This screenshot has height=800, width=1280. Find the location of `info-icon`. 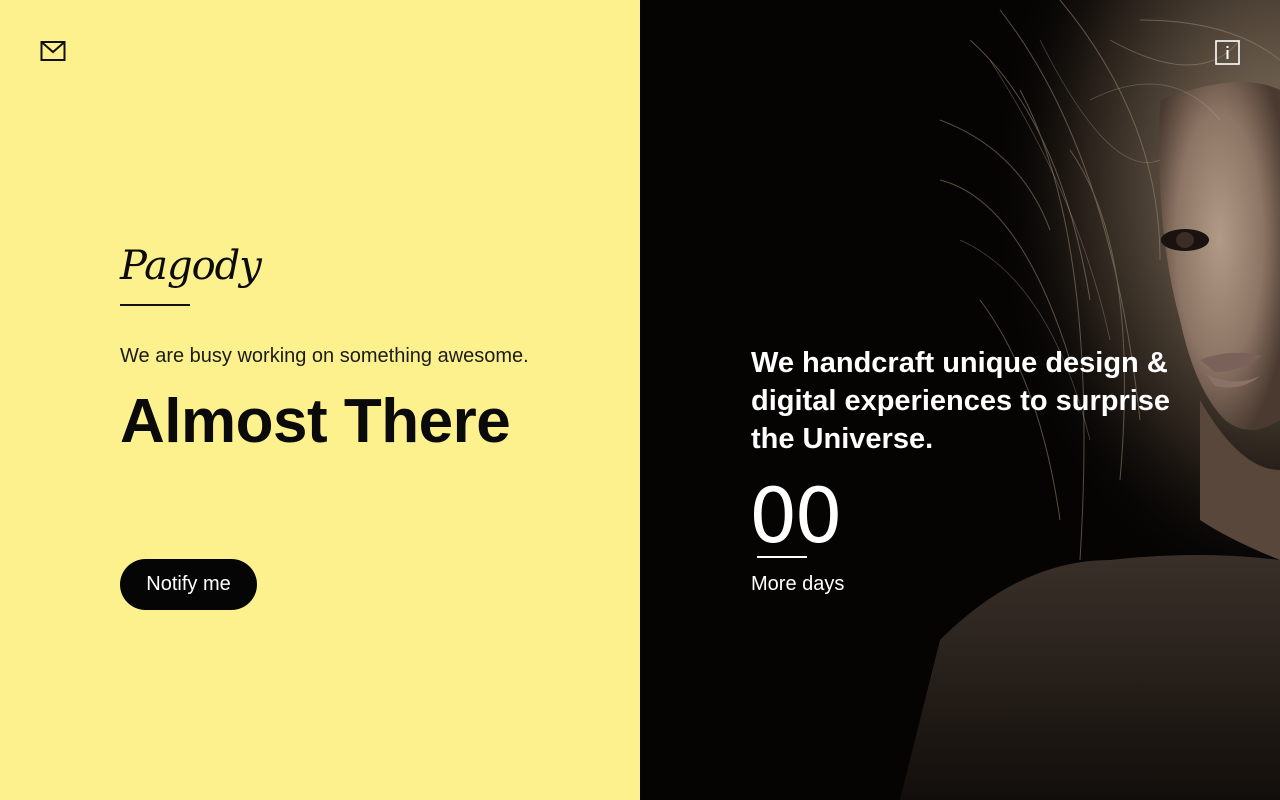

info-icon is located at coordinates (1227, 52).